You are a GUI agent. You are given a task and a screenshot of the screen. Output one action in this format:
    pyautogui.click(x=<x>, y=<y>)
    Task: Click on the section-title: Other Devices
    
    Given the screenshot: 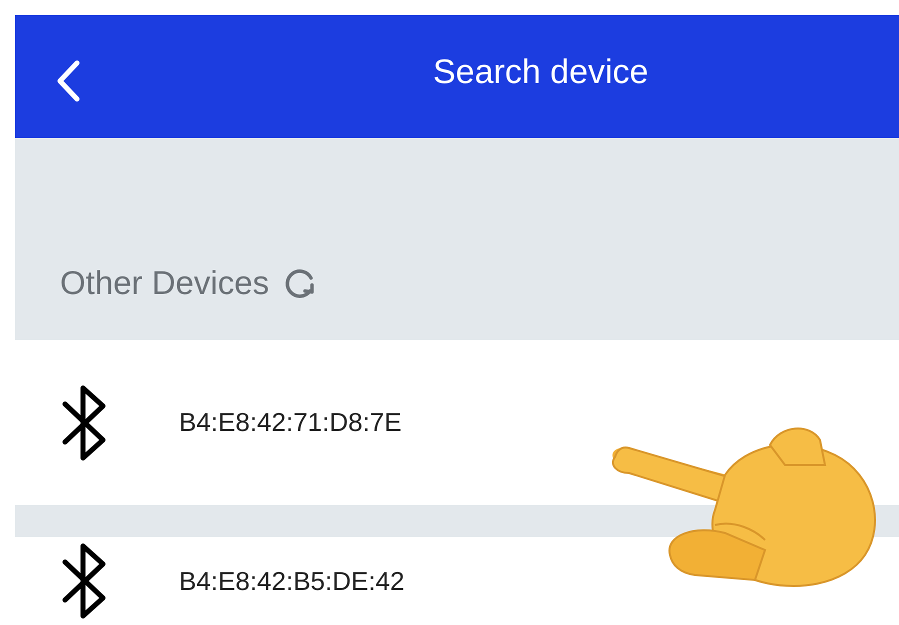 What is the action you would take?
    pyautogui.click(x=165, y=283)
    